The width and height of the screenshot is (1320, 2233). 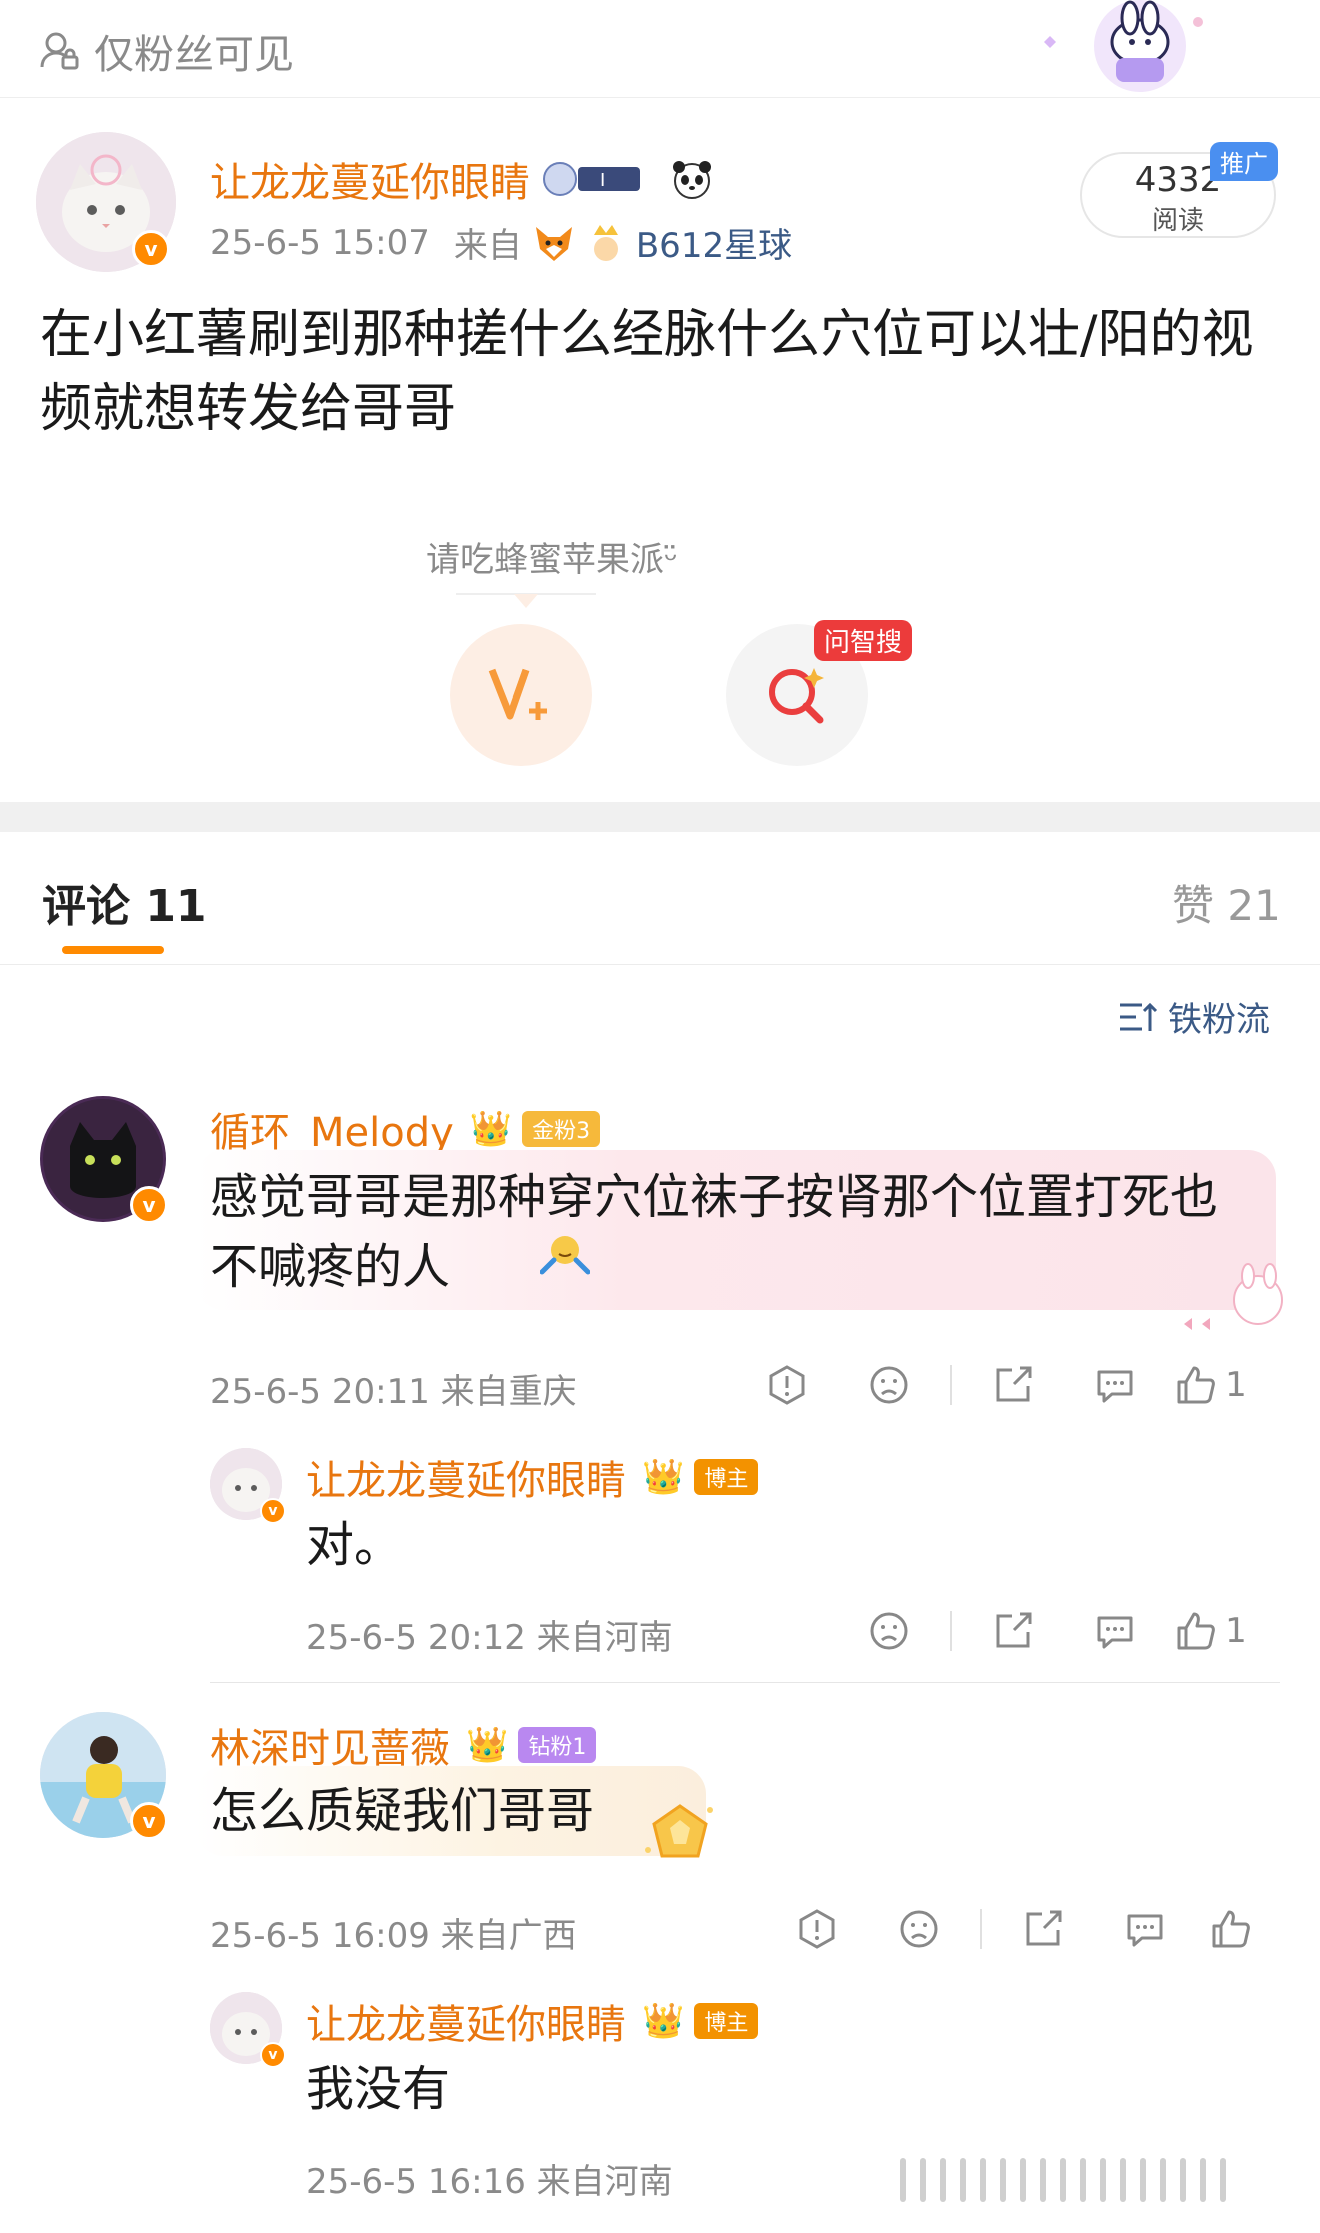 I want to click on comment-meta: 25-6-5 16:09 来自广西, so click(x=393, y=1936).